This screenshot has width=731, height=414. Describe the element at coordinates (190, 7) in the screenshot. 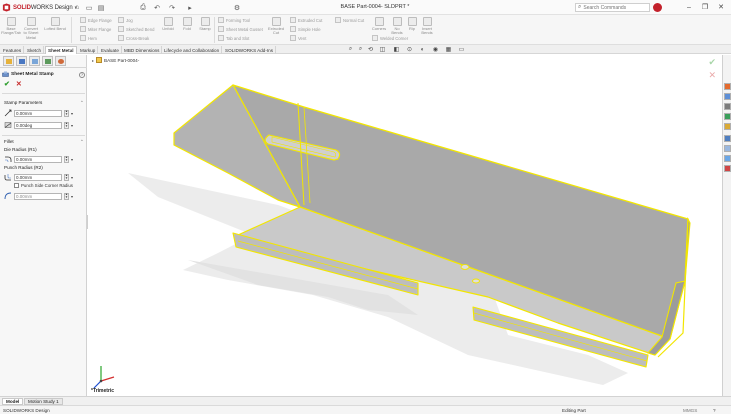

I see `select-icon: ▸` at that location.